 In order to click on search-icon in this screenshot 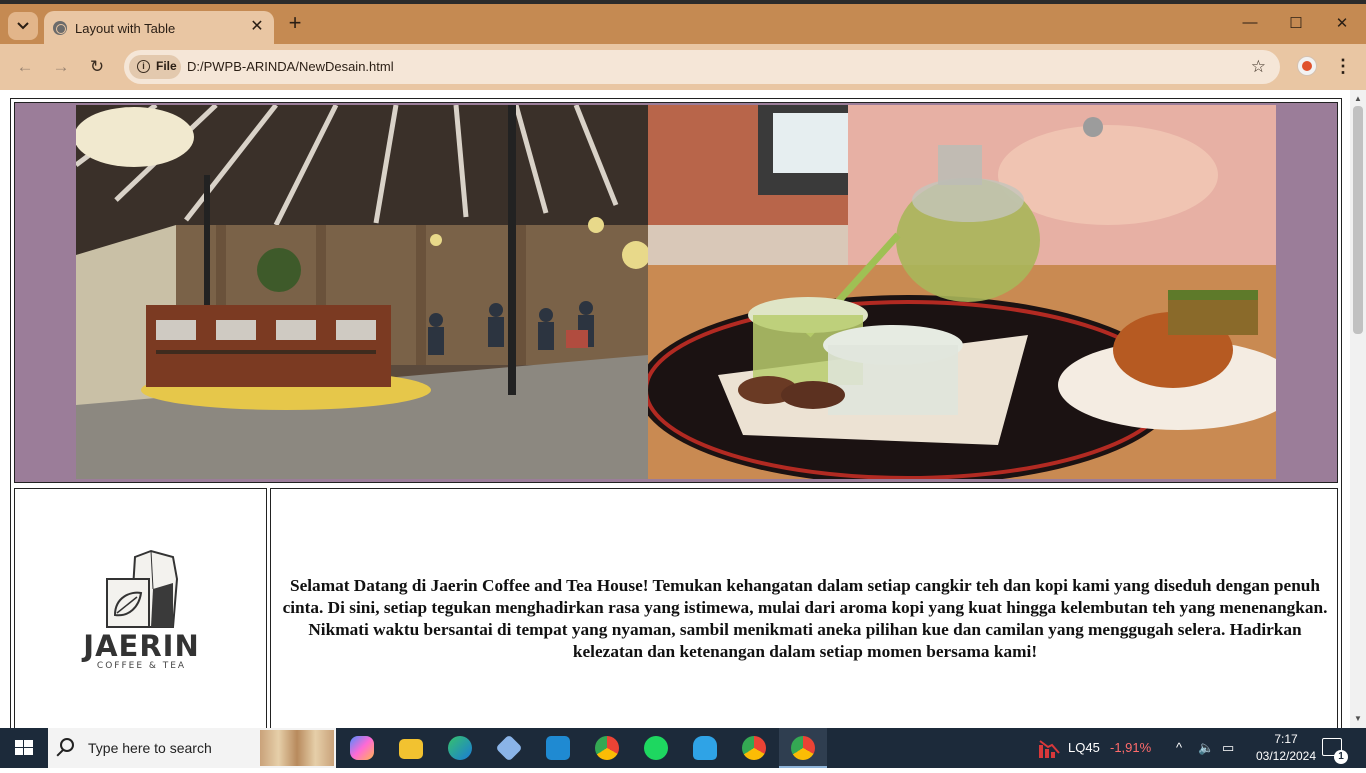, I will do `click(67, 745)`.